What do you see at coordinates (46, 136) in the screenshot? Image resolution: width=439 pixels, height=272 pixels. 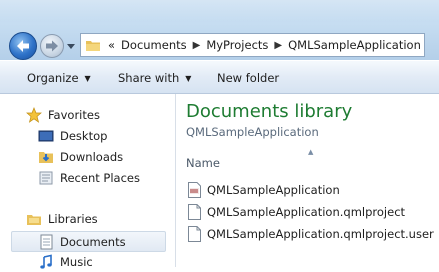 I see `desktop-icon` at bounding box center [46, 136].